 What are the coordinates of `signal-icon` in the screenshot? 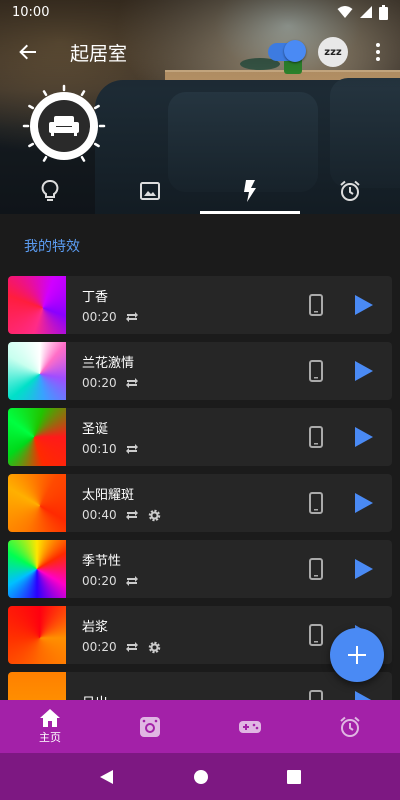 It's located at (366, 12).